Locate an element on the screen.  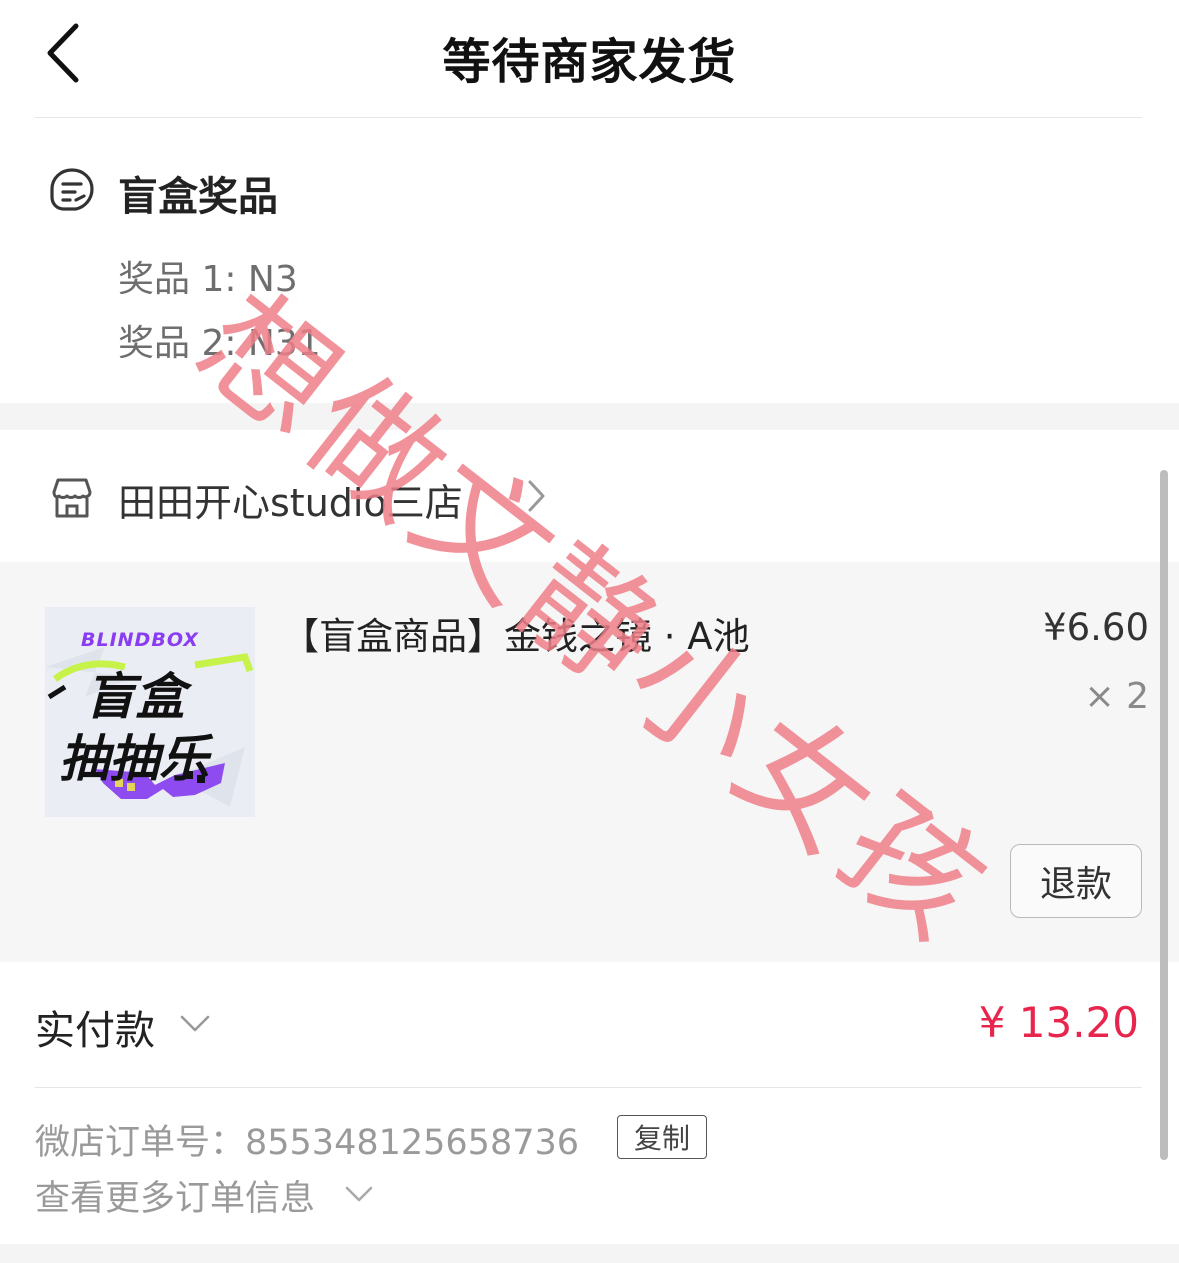
payment-label: 实付款 is located at coordinates (95, 1031).